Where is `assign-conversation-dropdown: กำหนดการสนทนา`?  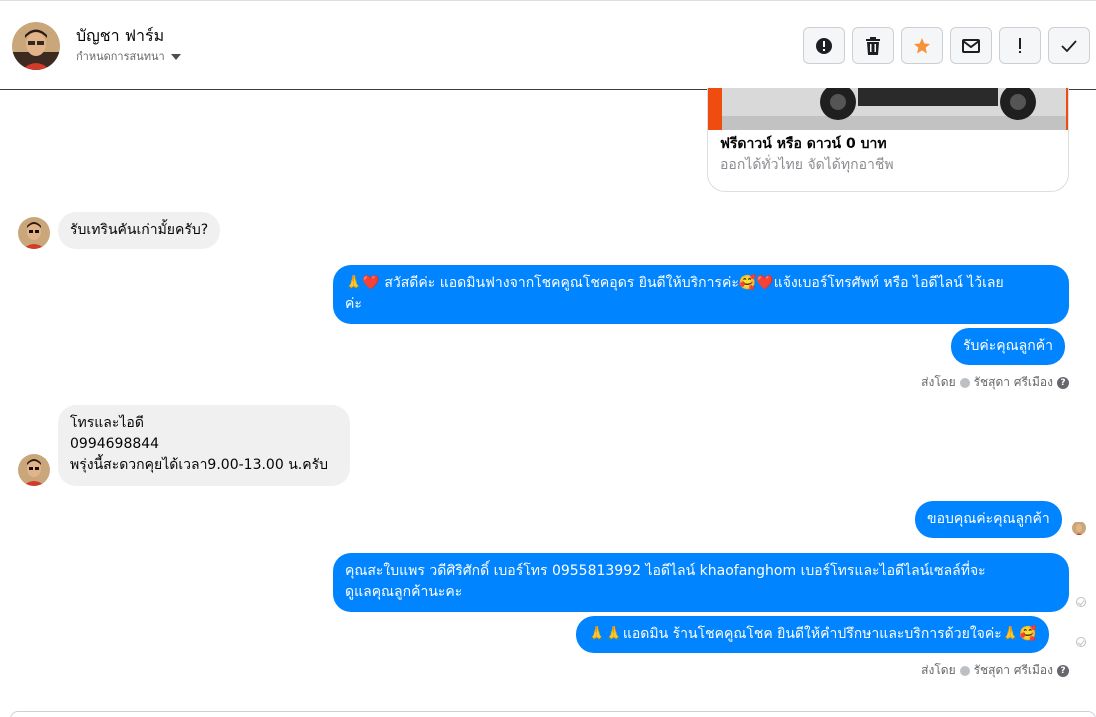
assign-conversation-dropdown: กำหนดการสนทนา is located at coordinates (128, 56).